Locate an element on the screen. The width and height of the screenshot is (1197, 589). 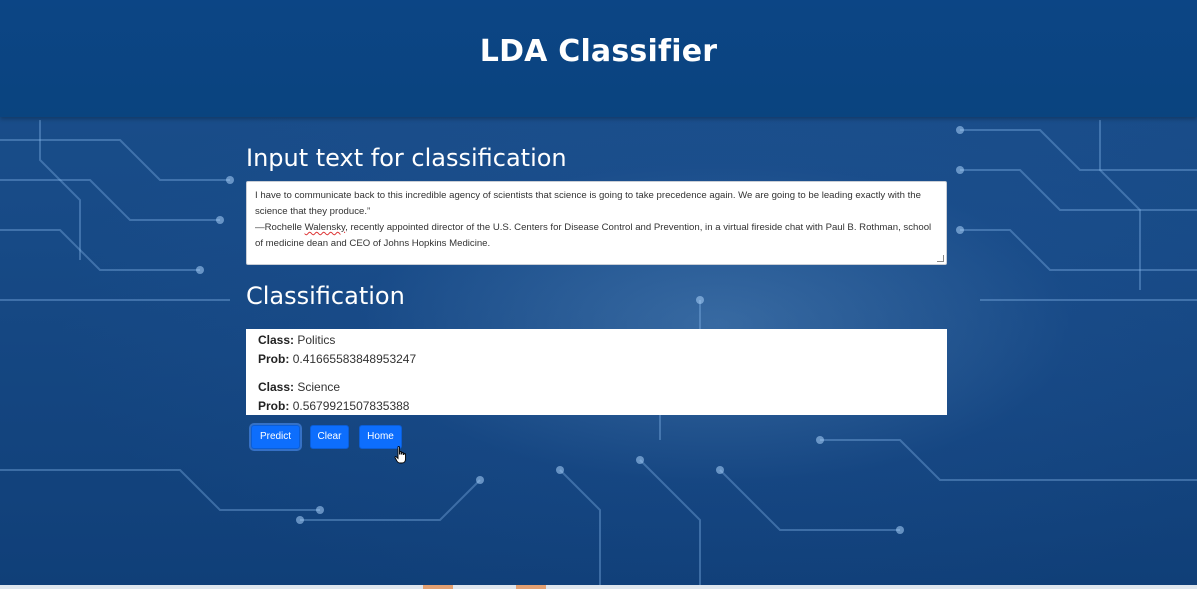
result-class-line: Class: Science is located at coordinates (596, 387).